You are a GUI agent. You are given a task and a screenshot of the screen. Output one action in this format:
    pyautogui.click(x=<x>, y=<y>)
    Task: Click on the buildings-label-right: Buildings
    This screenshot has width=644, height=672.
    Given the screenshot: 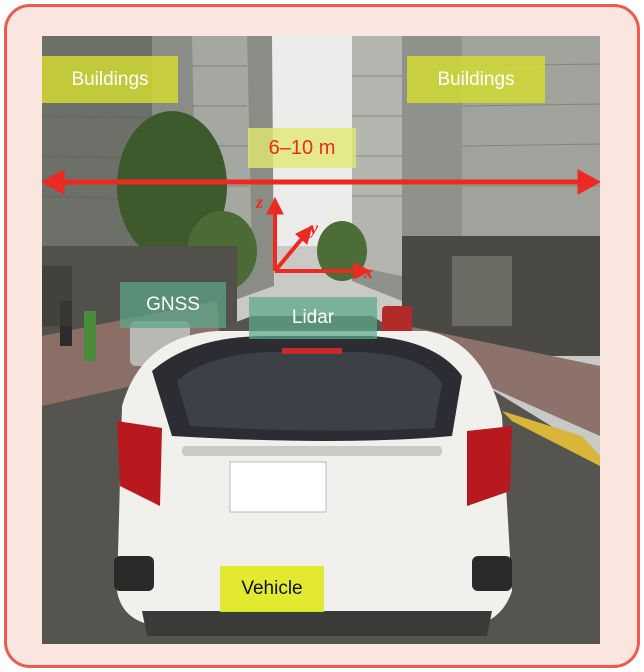 What is the action you would take?
    pyautogui.click(x=476, y=79)
    